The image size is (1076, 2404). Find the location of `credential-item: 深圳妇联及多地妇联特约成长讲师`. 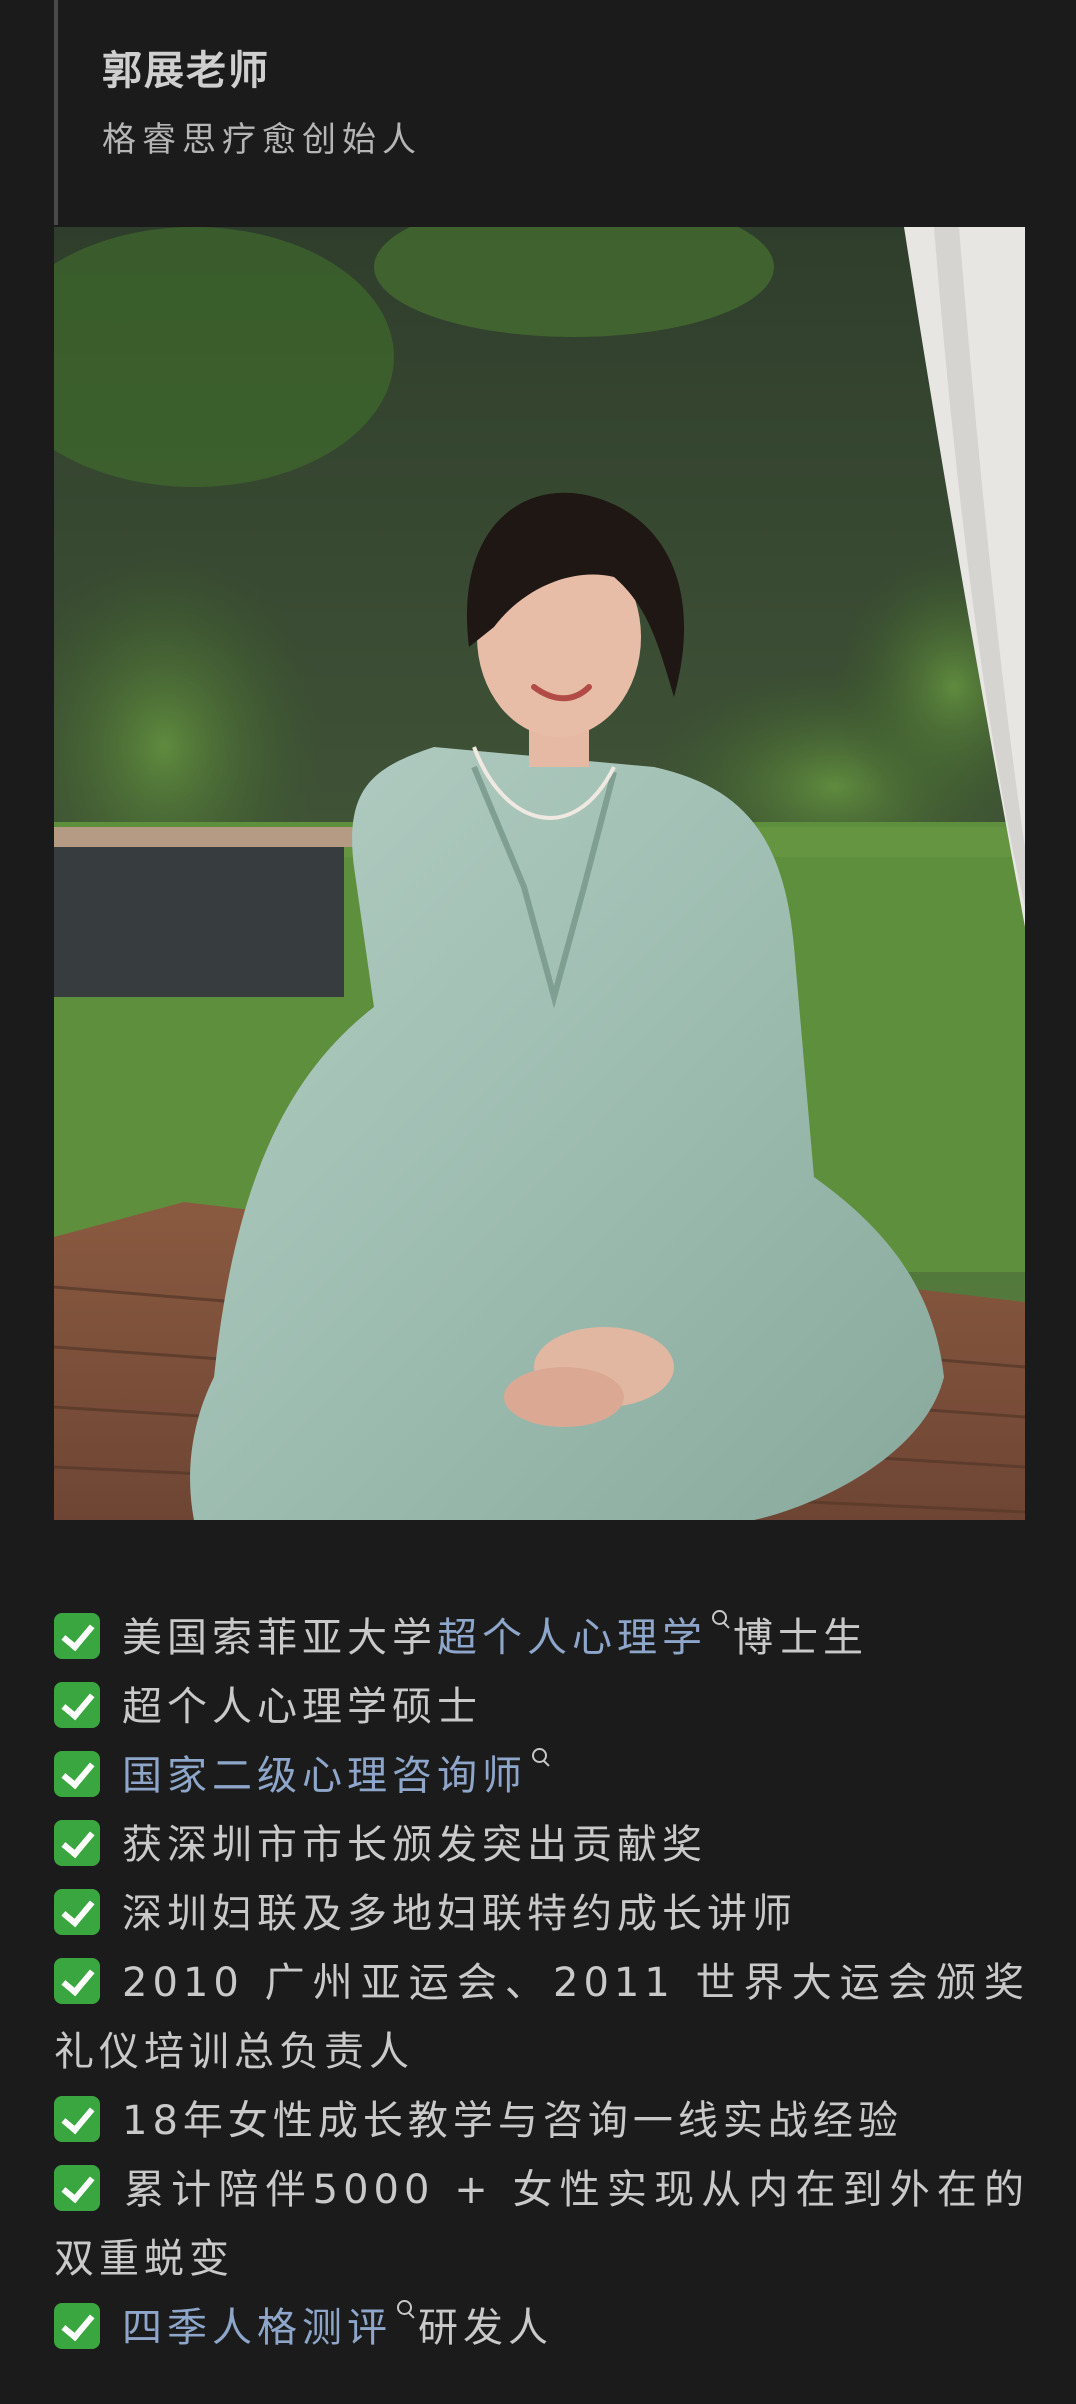

credential-item: 深圳妇联及多地妇联特约成长讲师 is located at coordinates (541, 1914).